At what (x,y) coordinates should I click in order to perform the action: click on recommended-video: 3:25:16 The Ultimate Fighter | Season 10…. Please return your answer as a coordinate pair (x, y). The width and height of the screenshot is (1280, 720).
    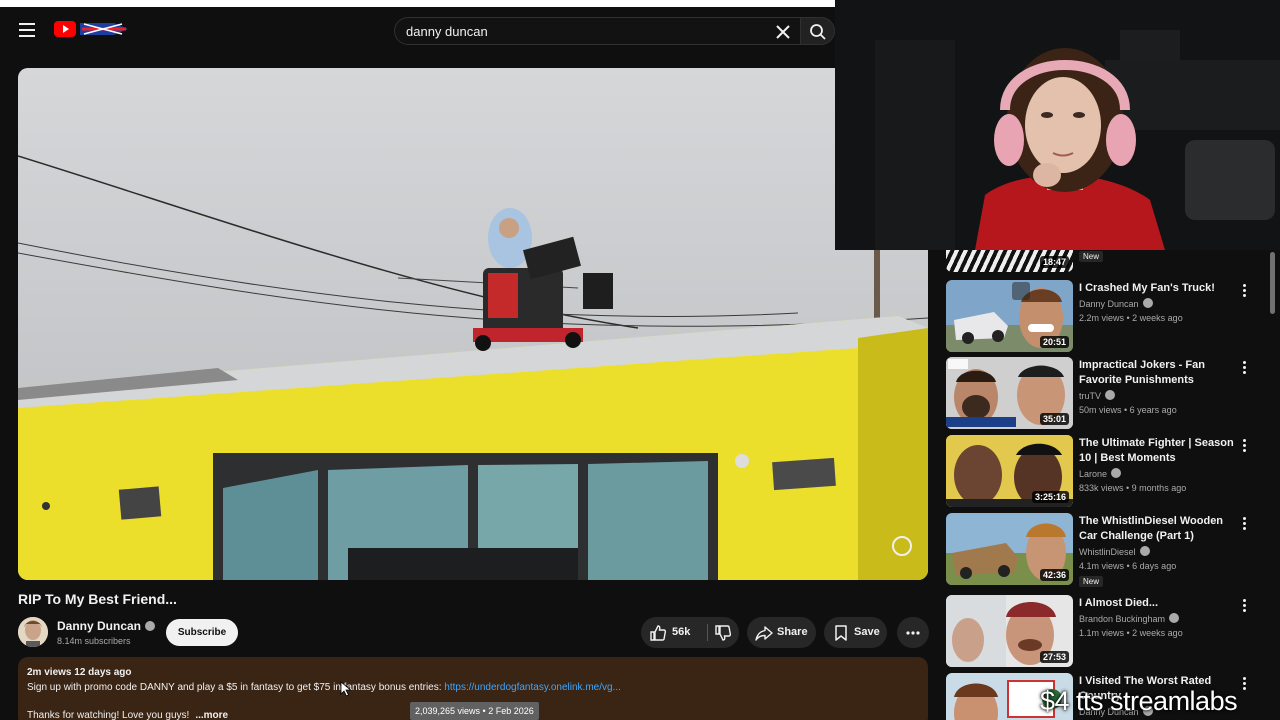
    Looking at the image, I should click on (1106, 471).